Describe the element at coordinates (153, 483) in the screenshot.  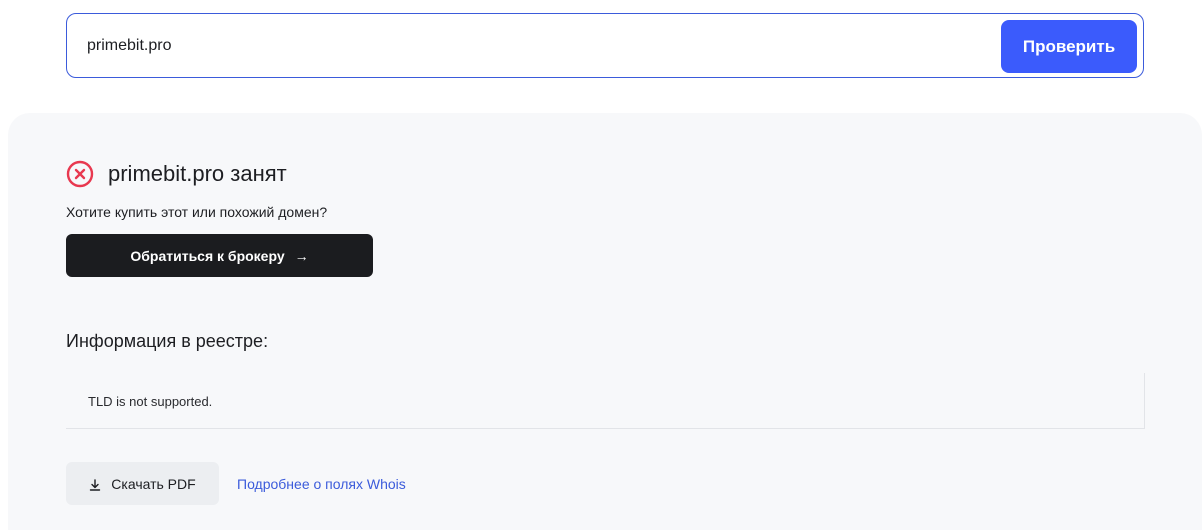
I see `download-pdf-label: Скачать PDF` at that location.